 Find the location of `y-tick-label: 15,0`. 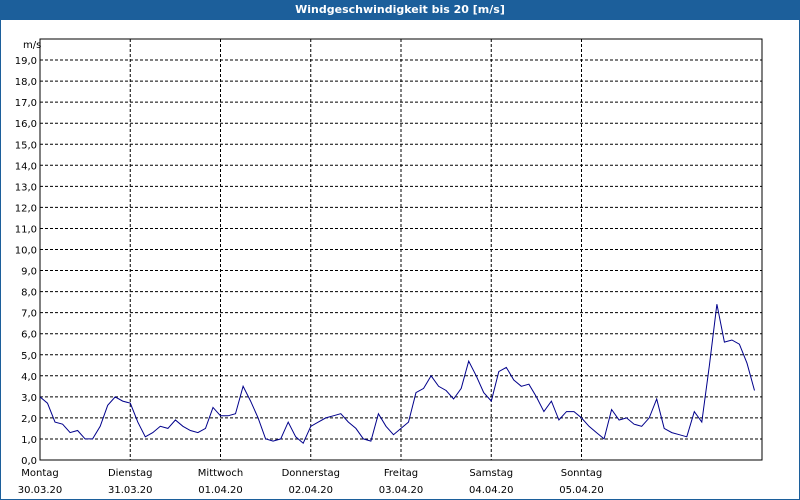

y-tick-label: 15,0 is located at coordinates (26, 145).